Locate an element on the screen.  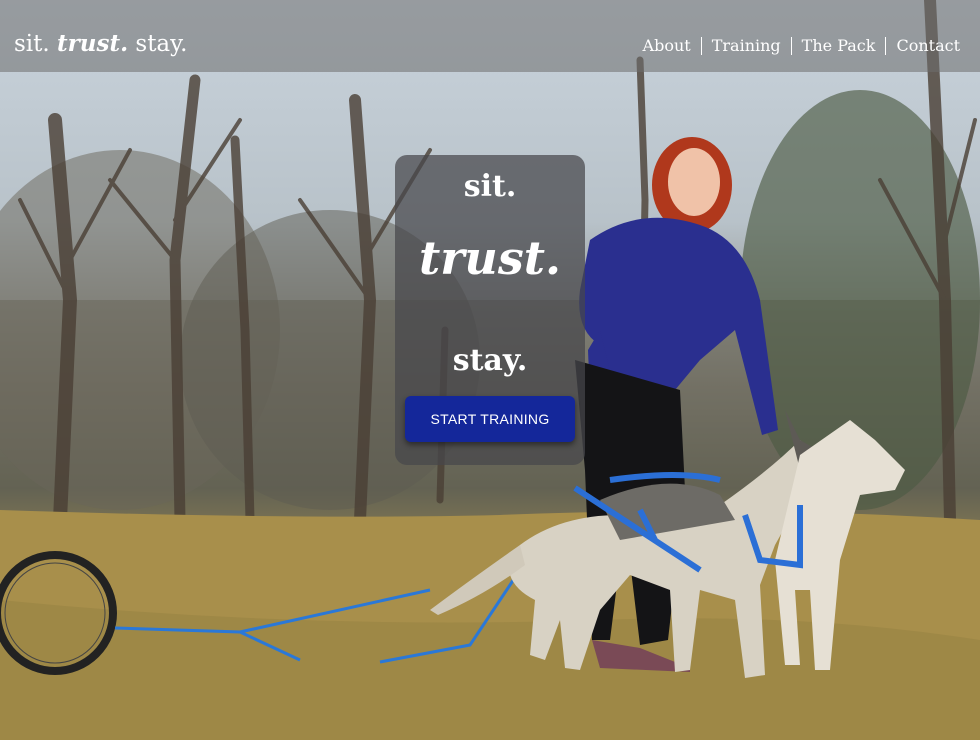
hero-line-trust: trust. is located at coordinates (490, 258).